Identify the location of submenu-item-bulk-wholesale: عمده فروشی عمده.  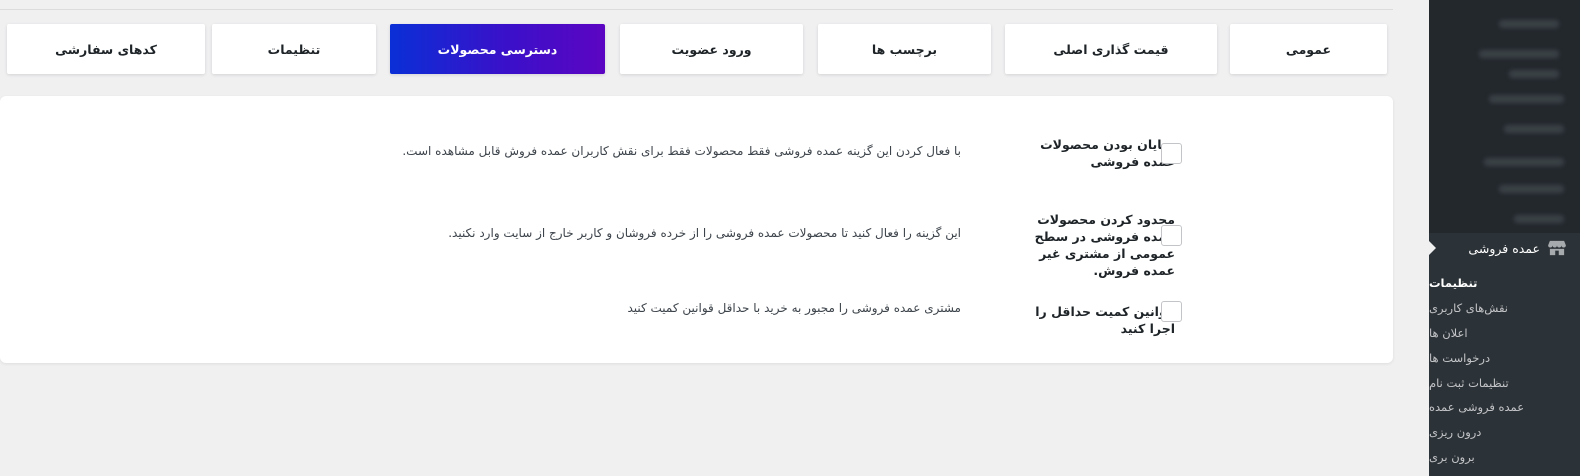
(1504, 407).